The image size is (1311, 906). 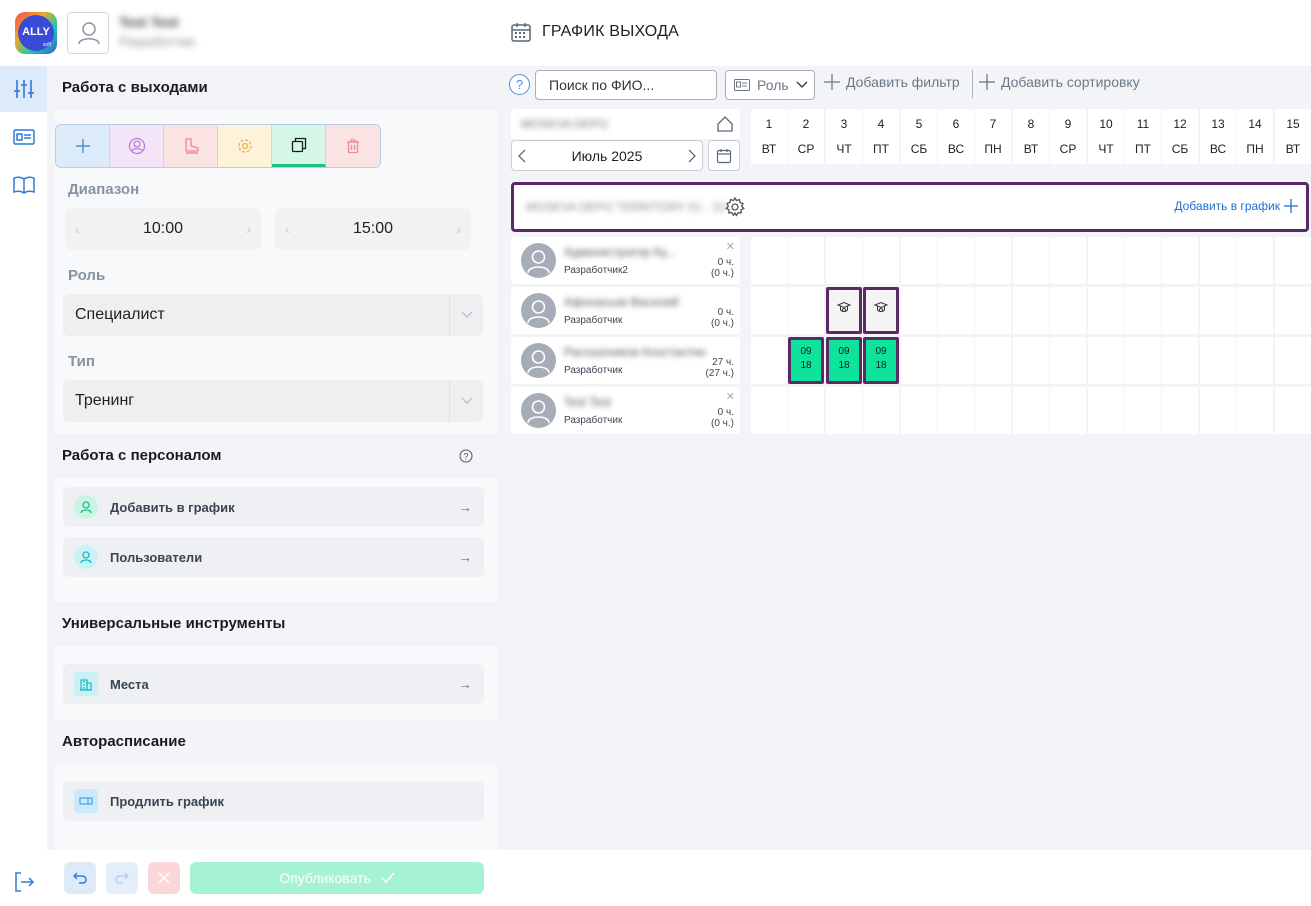 What do you see at coordinates (607, 155) in the screenshot?
I see `month-selector: Июль 2025` at bounding box center [607, 155].